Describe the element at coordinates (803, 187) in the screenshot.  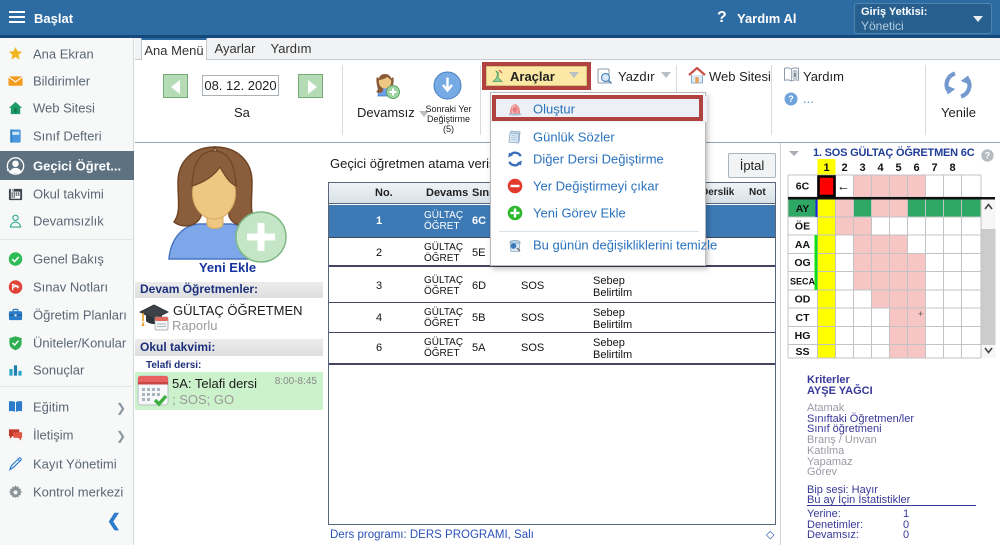
I see `svg-text: 6C` at that location.